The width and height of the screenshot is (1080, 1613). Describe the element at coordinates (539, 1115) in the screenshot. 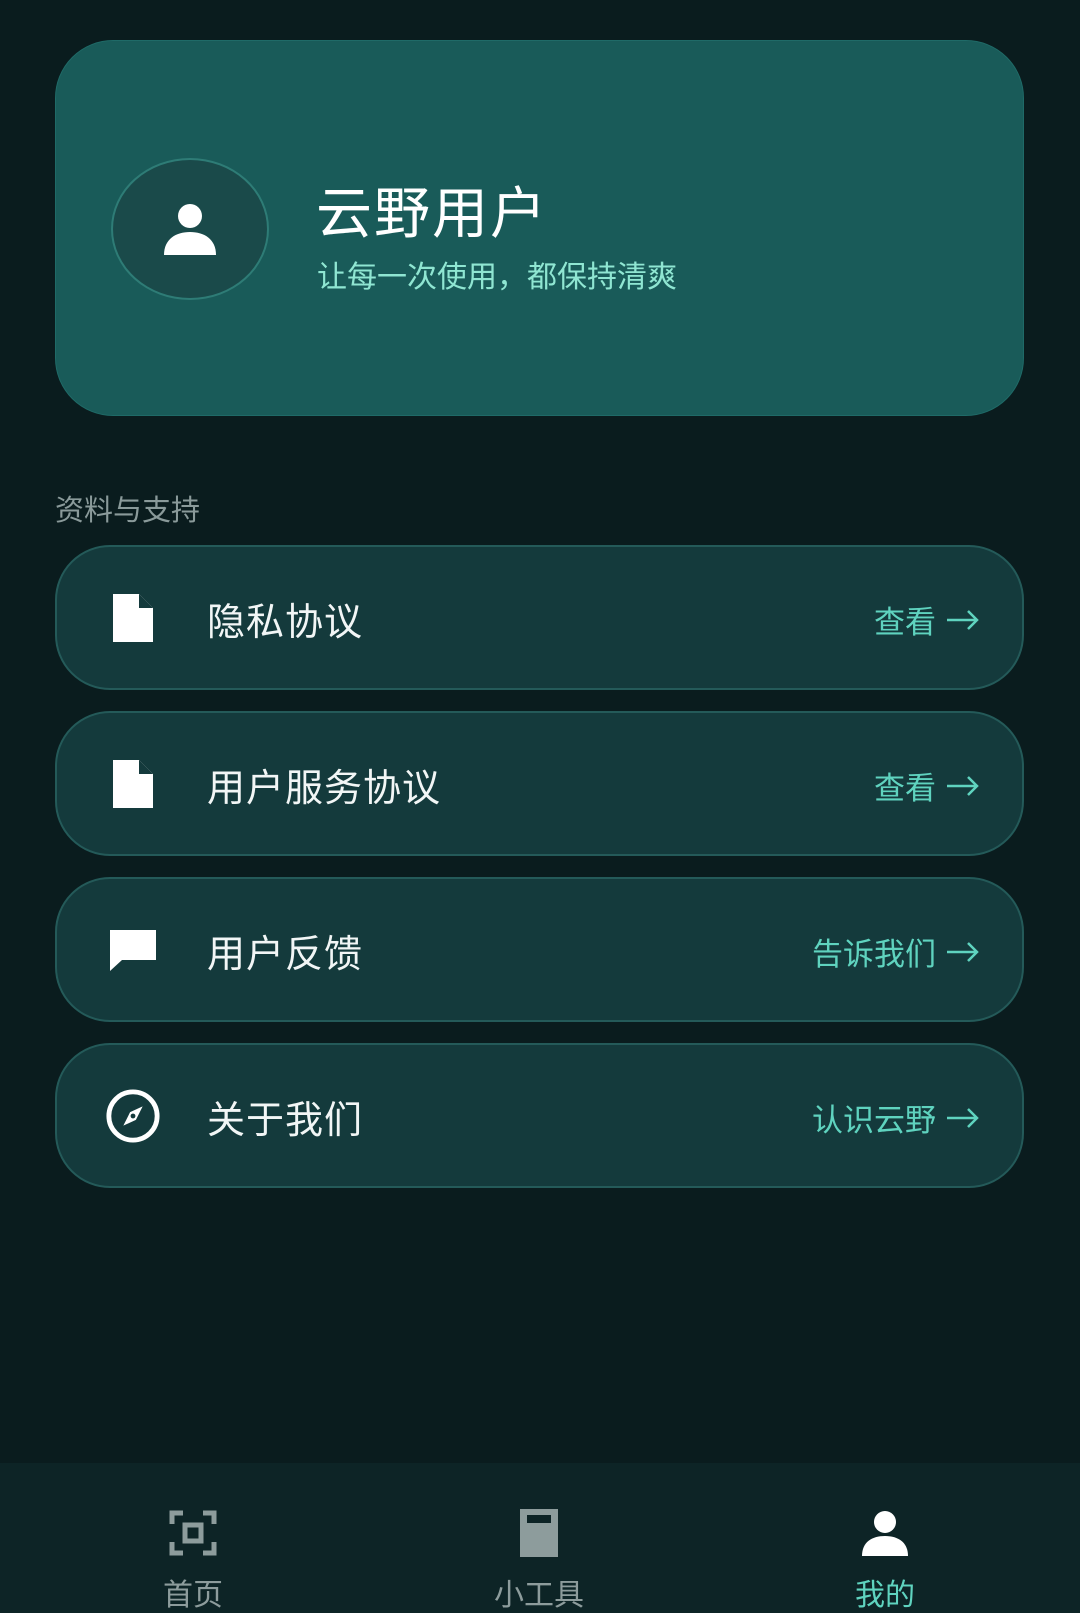

I see `list-item-about-us: 关于我们 认识云野` at that location.